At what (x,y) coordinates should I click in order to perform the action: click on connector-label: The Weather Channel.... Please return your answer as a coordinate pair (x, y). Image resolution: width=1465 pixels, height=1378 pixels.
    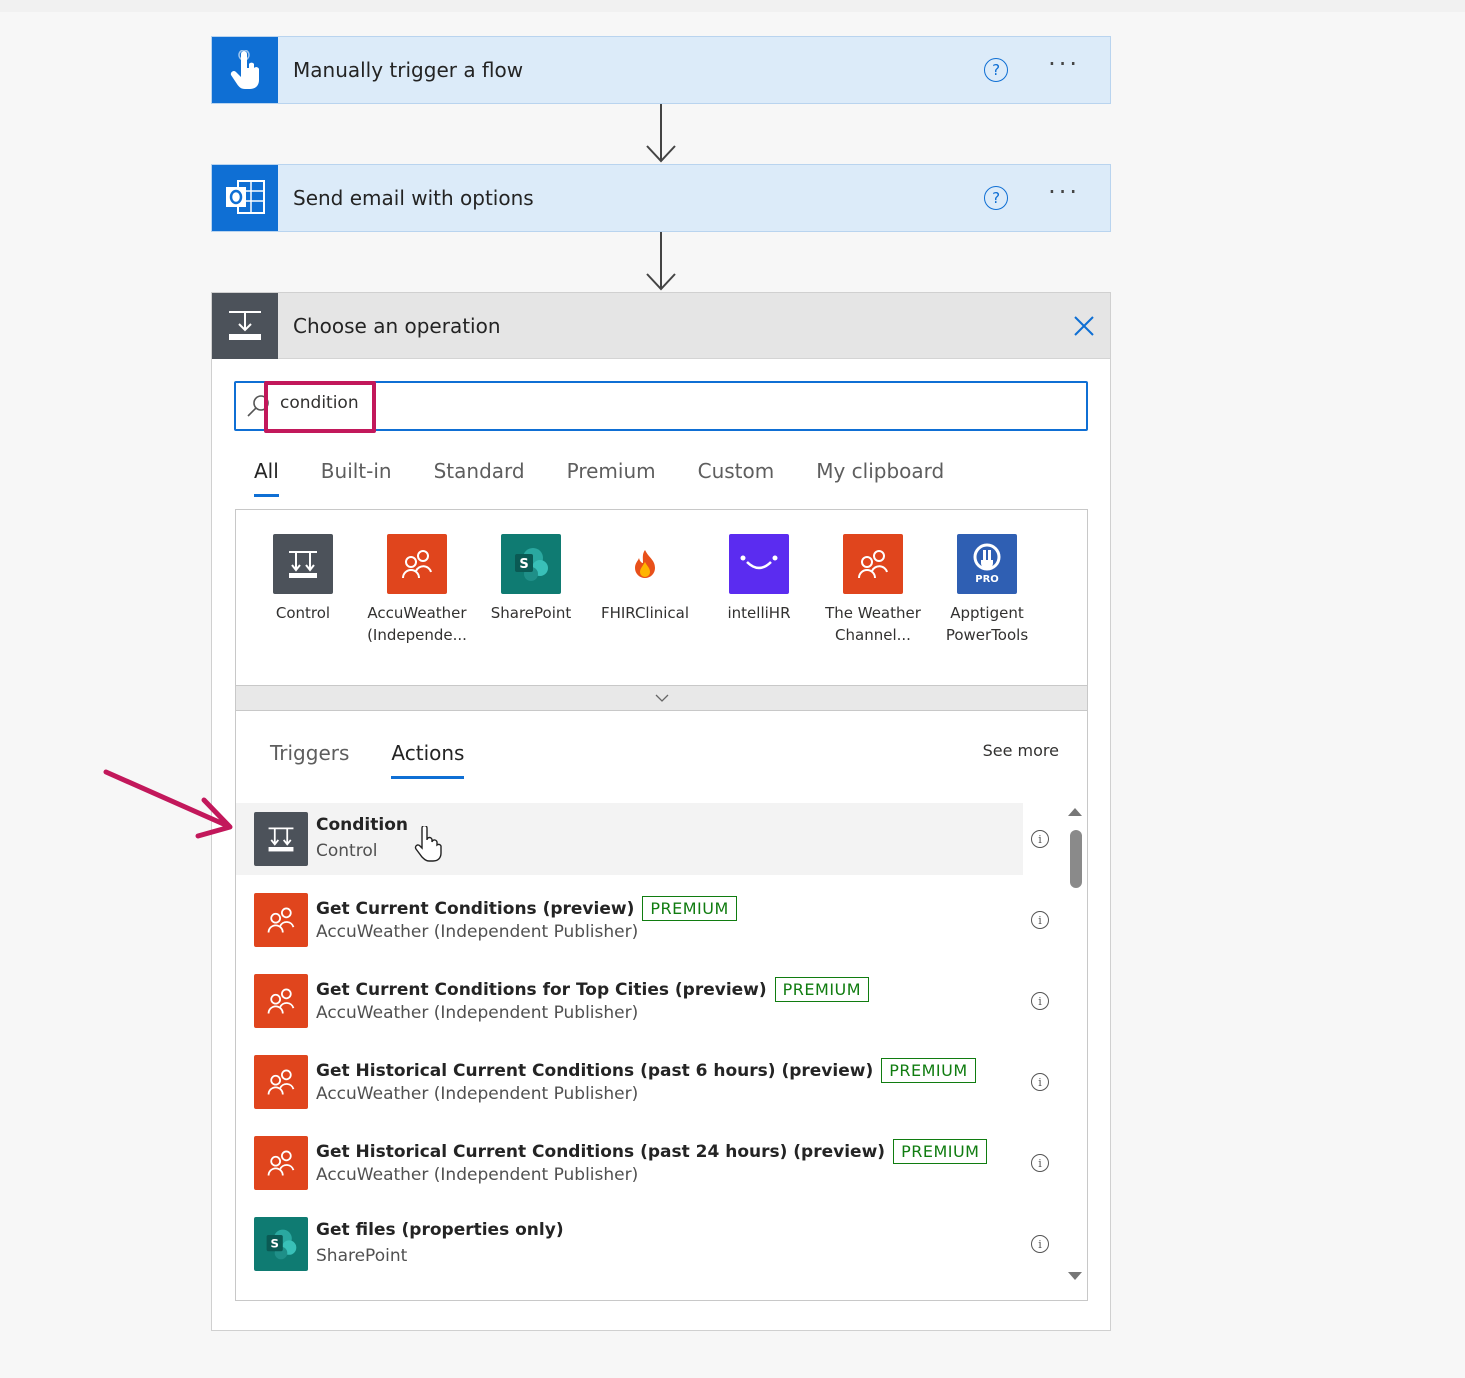
    Looking at the image, I should click on (873, 624).